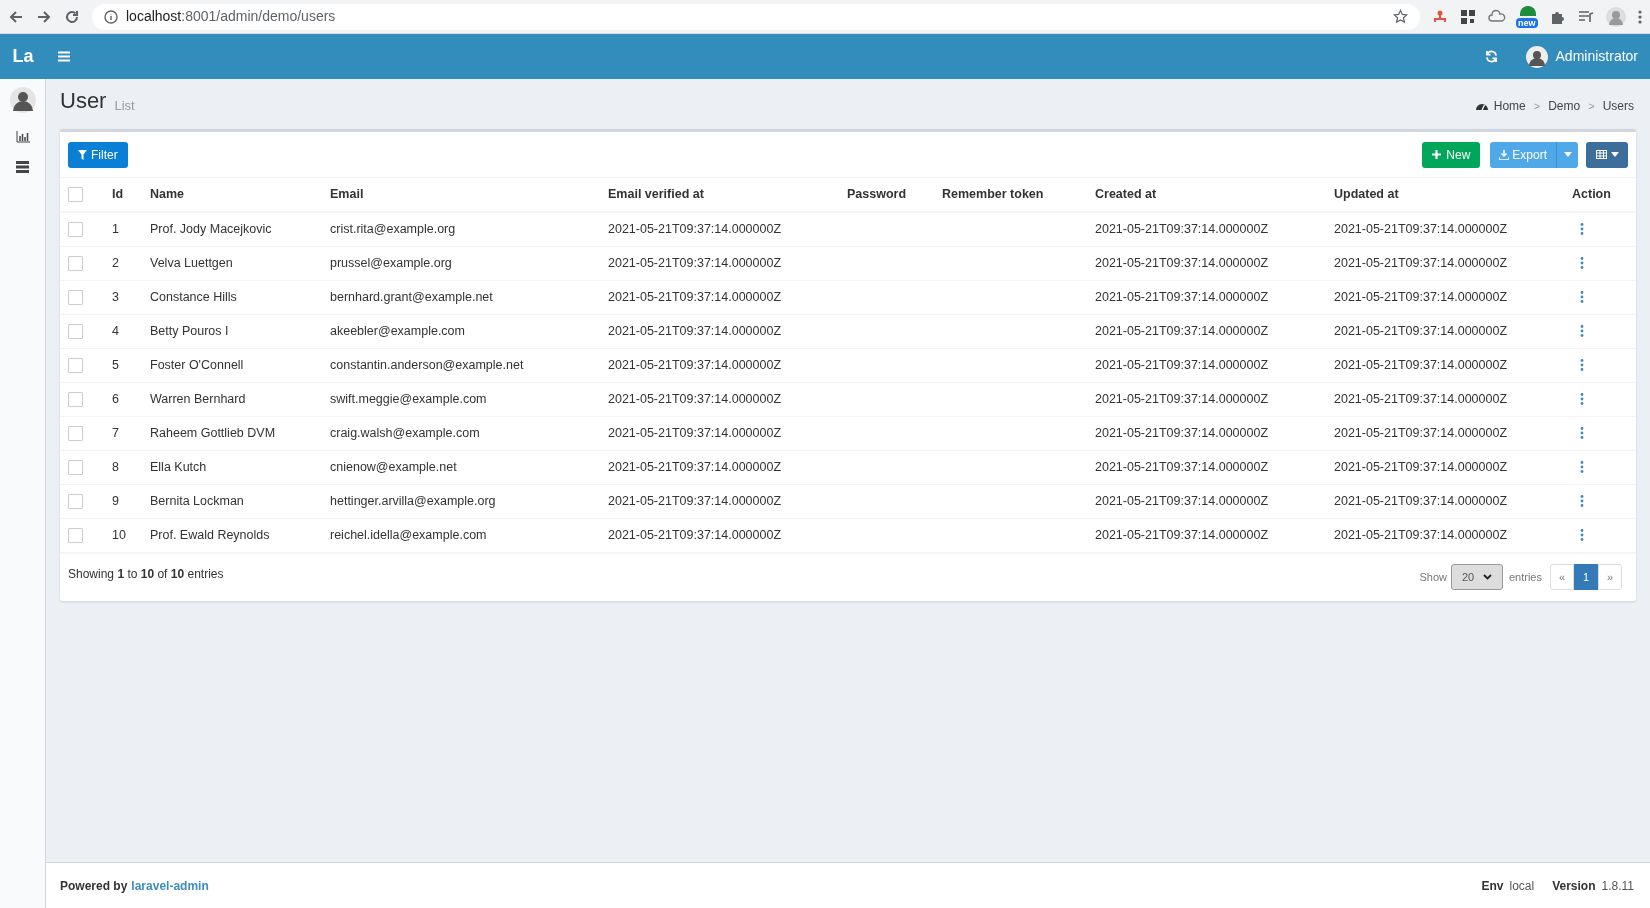 This screenshot has height=908, width=1650. I want to click on column-header: Action, so click(1591, 194).